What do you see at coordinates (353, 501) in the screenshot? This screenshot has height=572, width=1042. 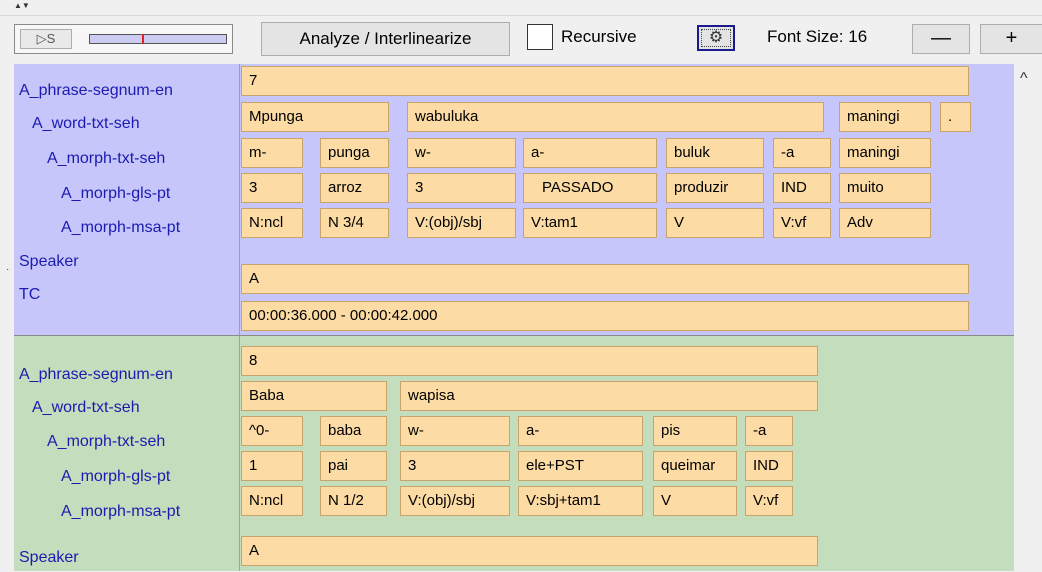 I see `msa-cell: N 1/2` at bounding box center [353, 501].